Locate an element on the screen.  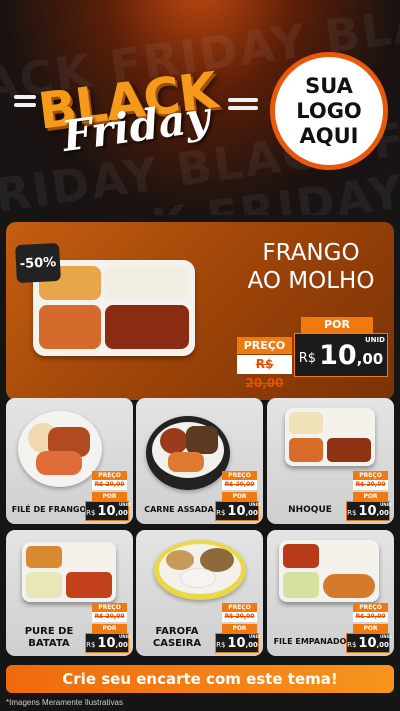
disclaimer-text: *Imagens Meramente Ilustrativas is located at coordinates (64, 702).